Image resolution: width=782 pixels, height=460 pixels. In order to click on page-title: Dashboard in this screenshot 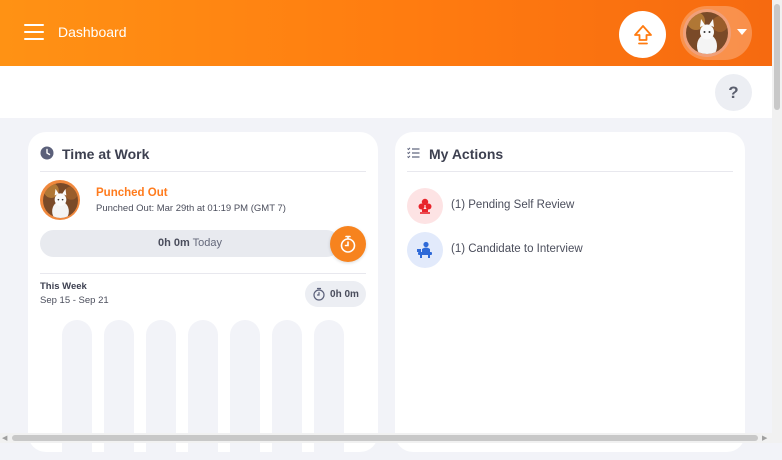, I will do `click(92, 32)`.